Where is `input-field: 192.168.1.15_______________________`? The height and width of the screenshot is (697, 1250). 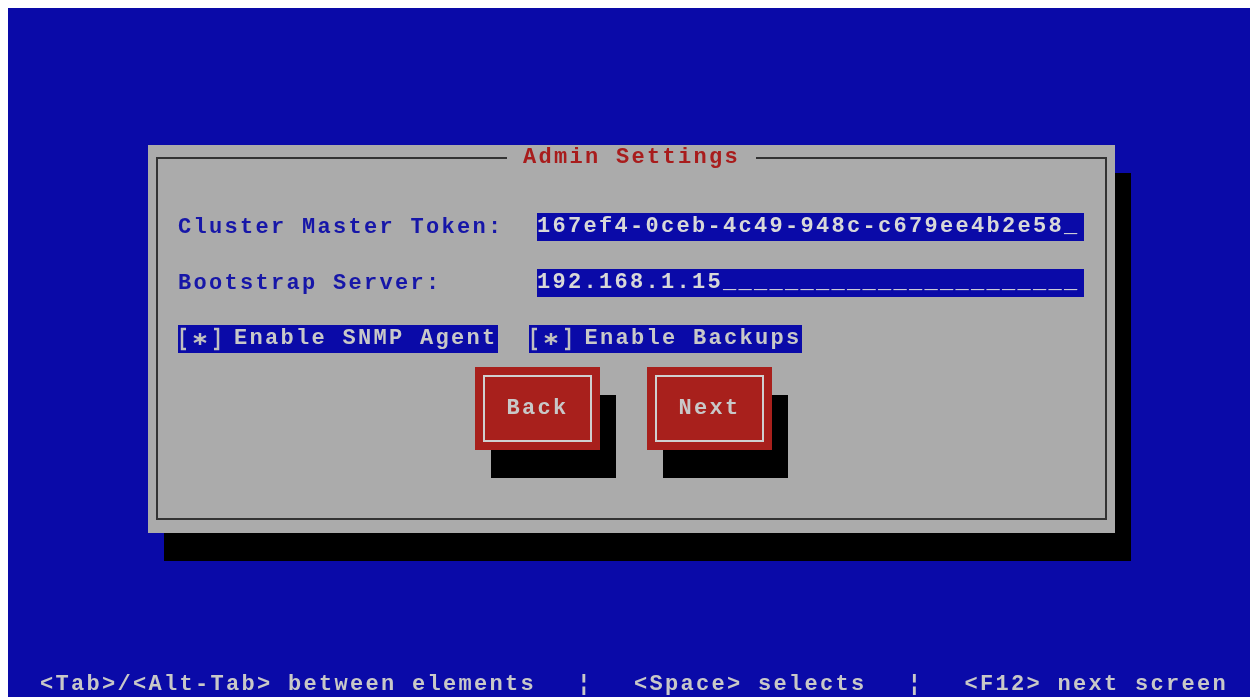 input-field: 192.168.1.15_______________________ is located at coordinates (810, 283).